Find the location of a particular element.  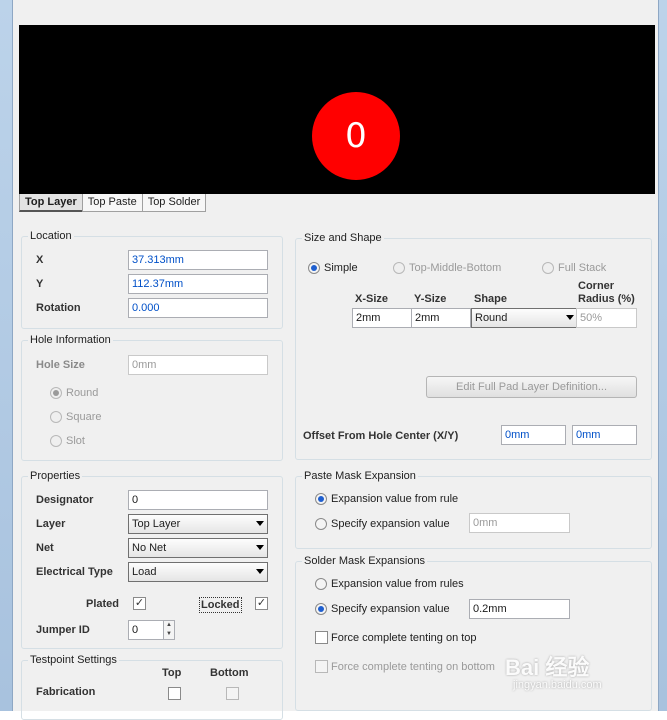

watermark-url: jingyan.baidu.com is located at coordinates (557, 685).